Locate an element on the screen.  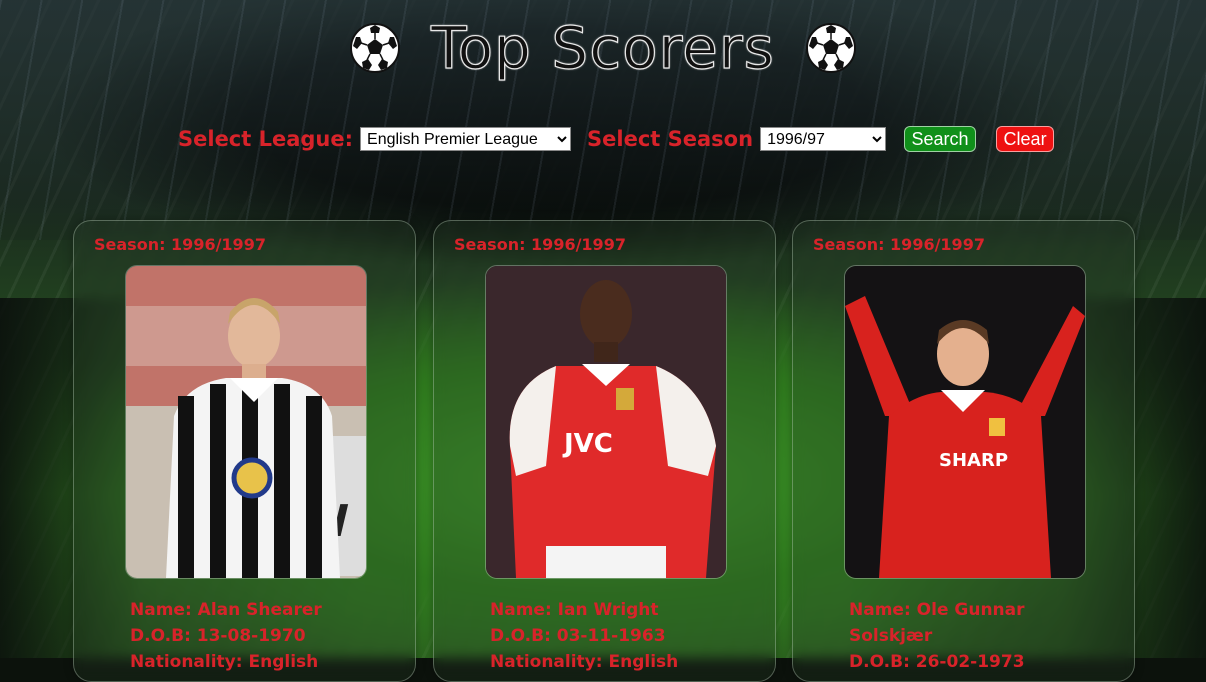
season-label: Select Season is located at coordinates (670, 139).